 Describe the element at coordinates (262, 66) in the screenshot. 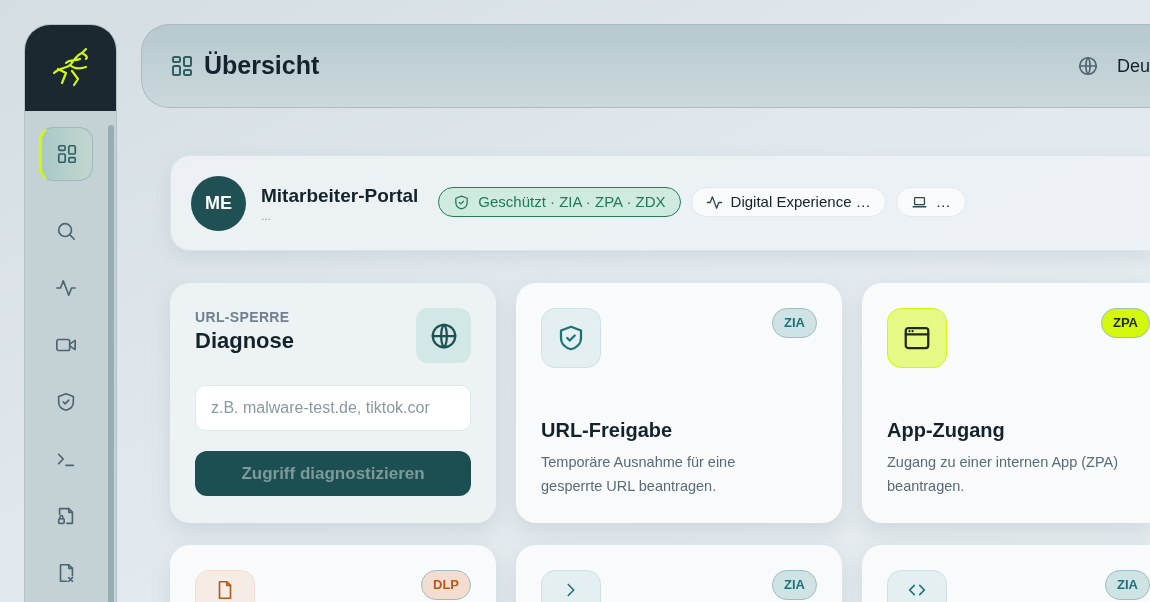

I see `page-title: Übersicht` at that location.